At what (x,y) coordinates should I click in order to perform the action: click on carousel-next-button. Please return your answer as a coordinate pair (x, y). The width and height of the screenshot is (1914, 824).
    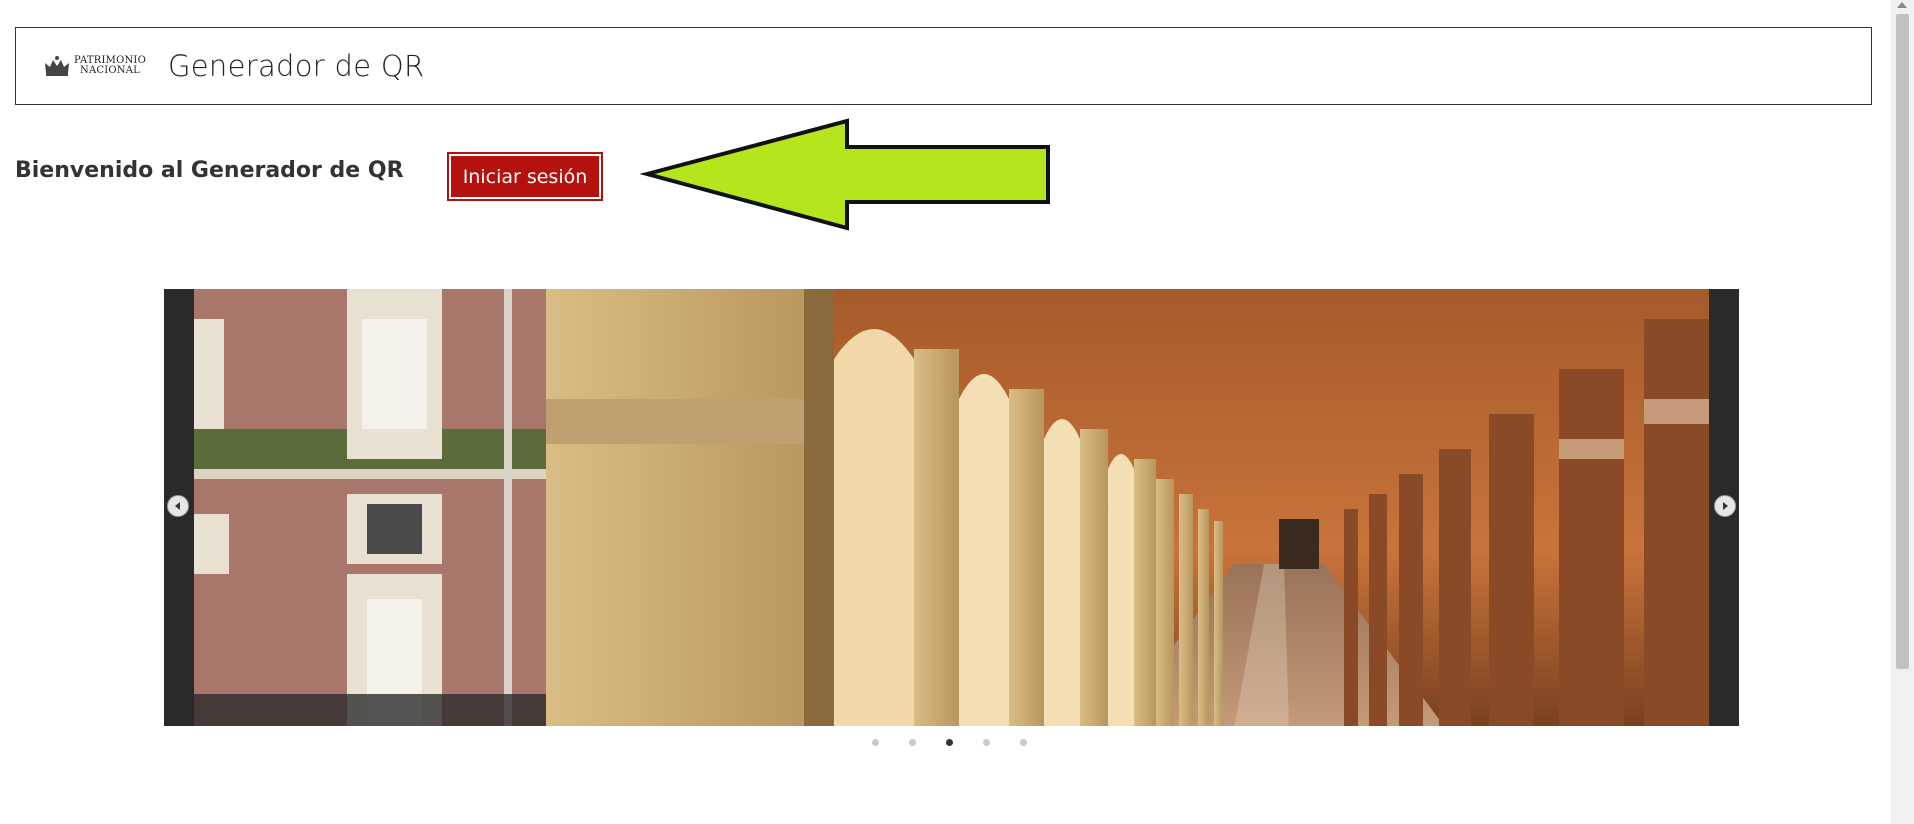
    Looking at the image, I should click on (1725, 506).